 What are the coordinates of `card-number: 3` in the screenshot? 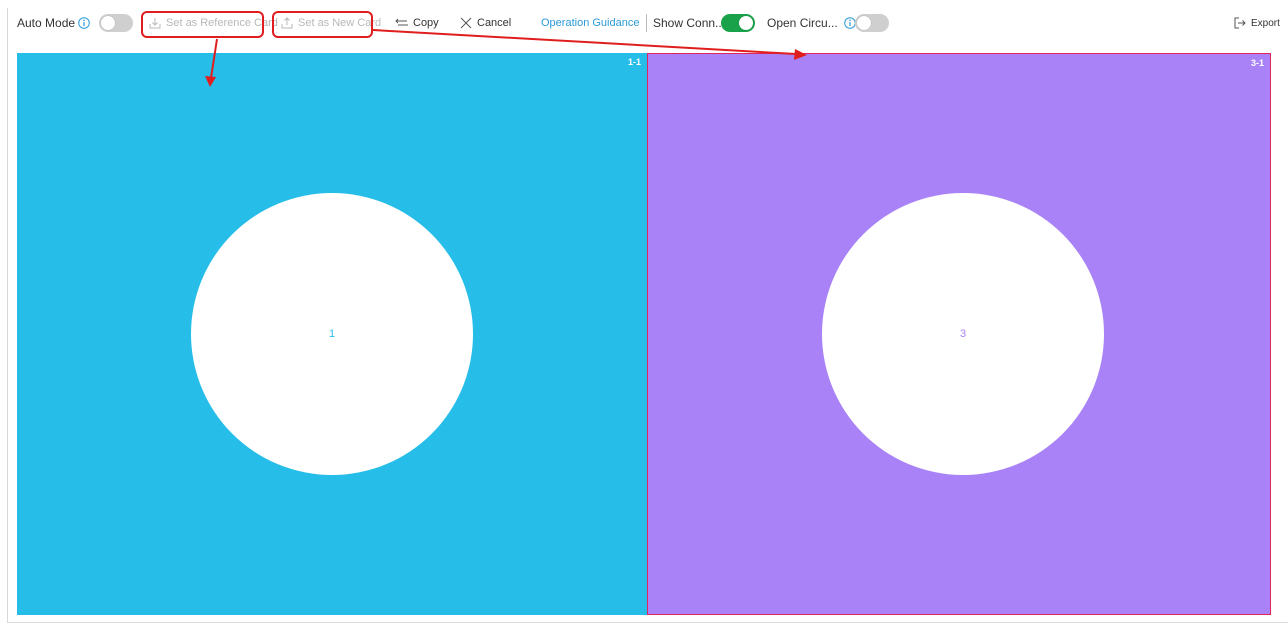 It's located at (963, 334).